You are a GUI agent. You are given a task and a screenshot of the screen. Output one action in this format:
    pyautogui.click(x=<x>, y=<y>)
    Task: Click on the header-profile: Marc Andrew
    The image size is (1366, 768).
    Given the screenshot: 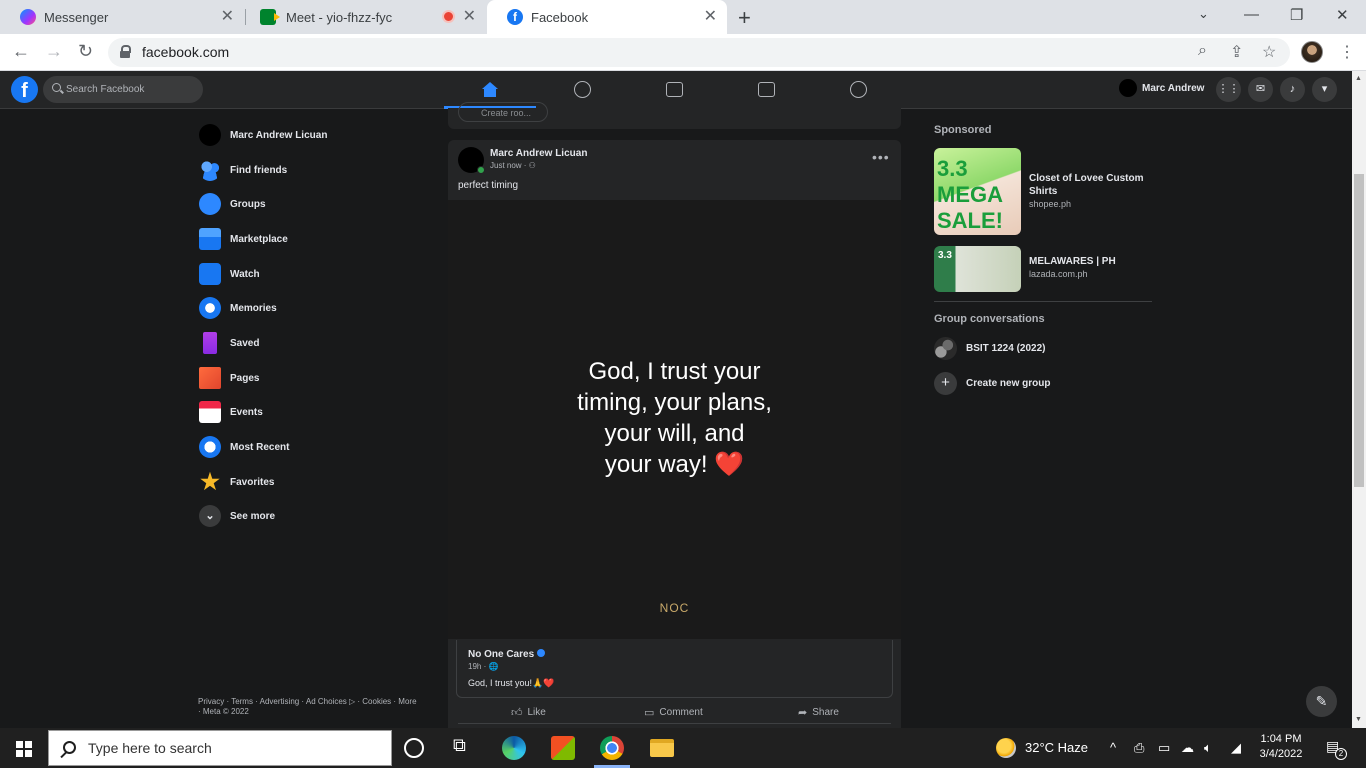 What is the action you would take?
    pyautogui.click(x=1161, y=88)
    